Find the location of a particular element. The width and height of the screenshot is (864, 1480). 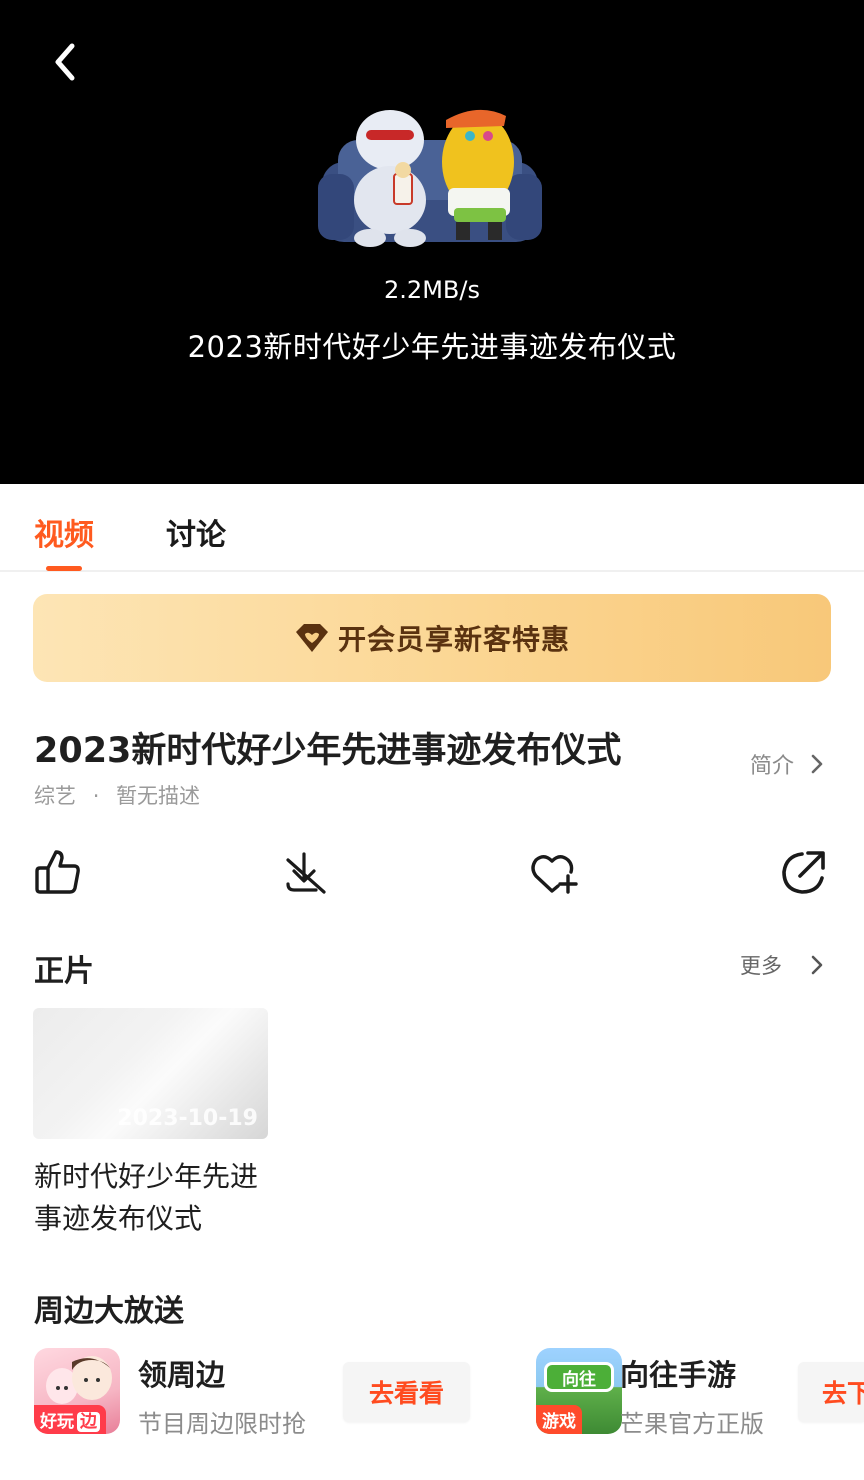

promo-name-merch: 领周边 is located at coordinates (182, 1375).